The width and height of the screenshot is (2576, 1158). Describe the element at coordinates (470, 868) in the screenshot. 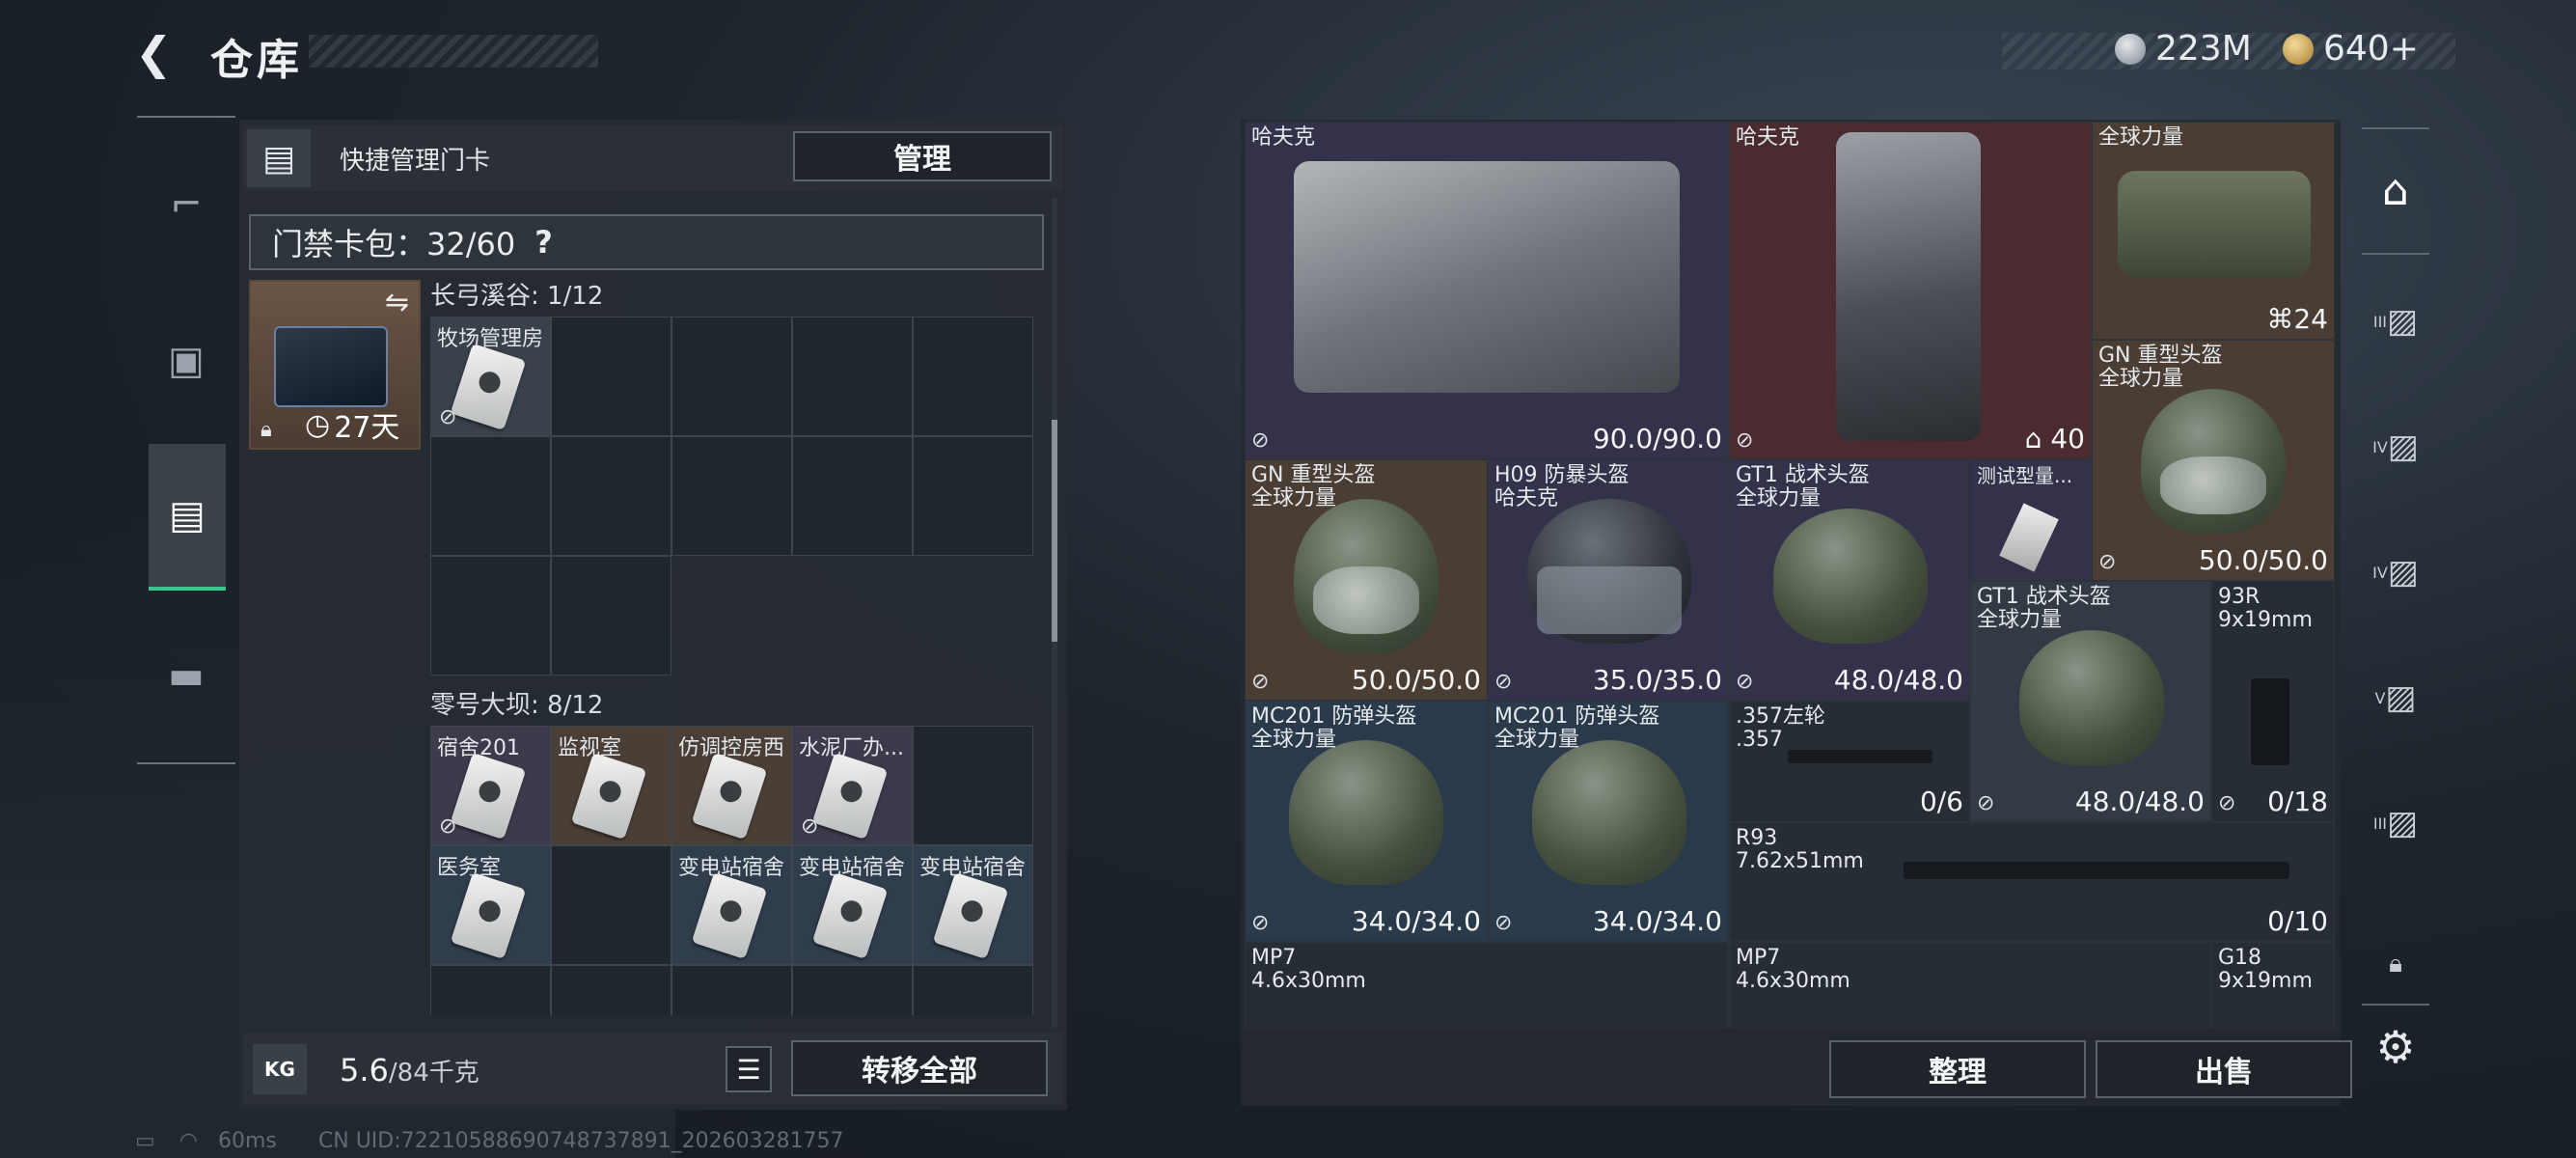

I see `keycard-name: 医务室` at that location.